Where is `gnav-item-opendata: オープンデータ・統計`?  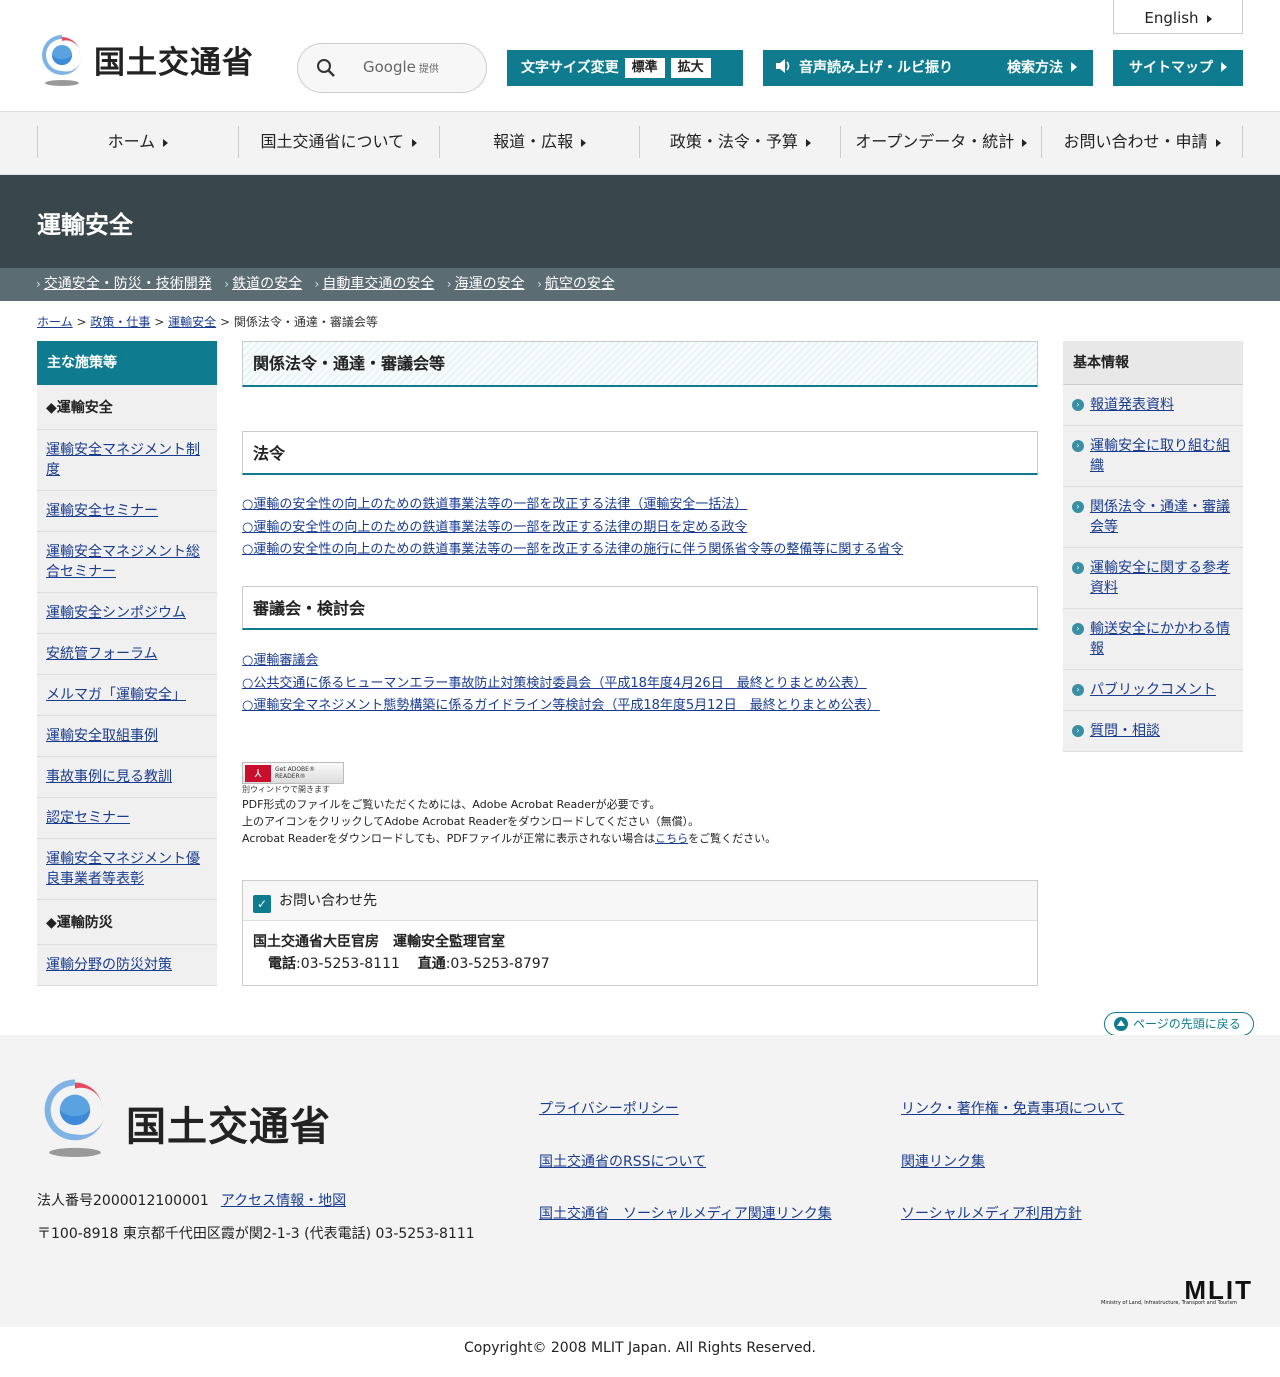
gnav-item-opendata: オープンデータ・統計 is located at coordinates (940, 142).